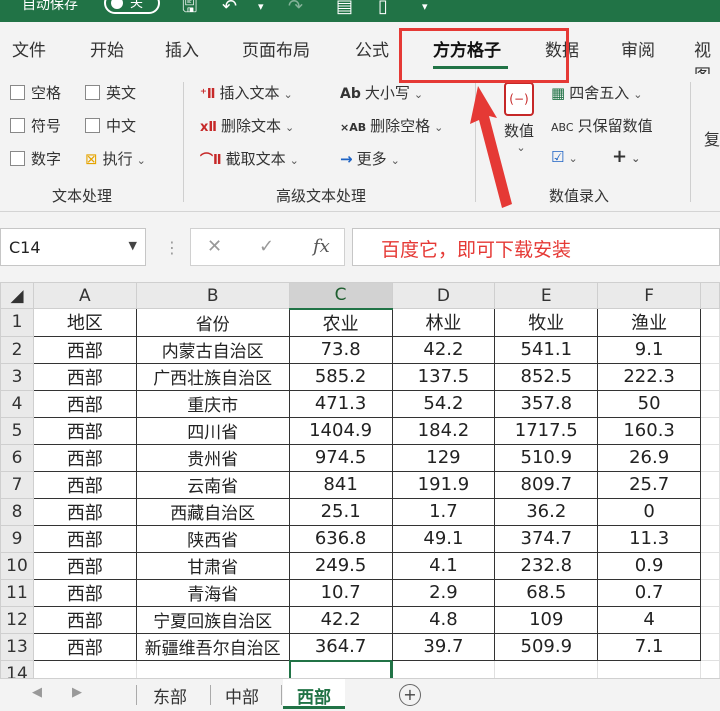 This screenshot has height=711, width=720. Describe the element at coordinates (212, 457) in the screenshot. I see `table-cell: 贵州省` at that location.